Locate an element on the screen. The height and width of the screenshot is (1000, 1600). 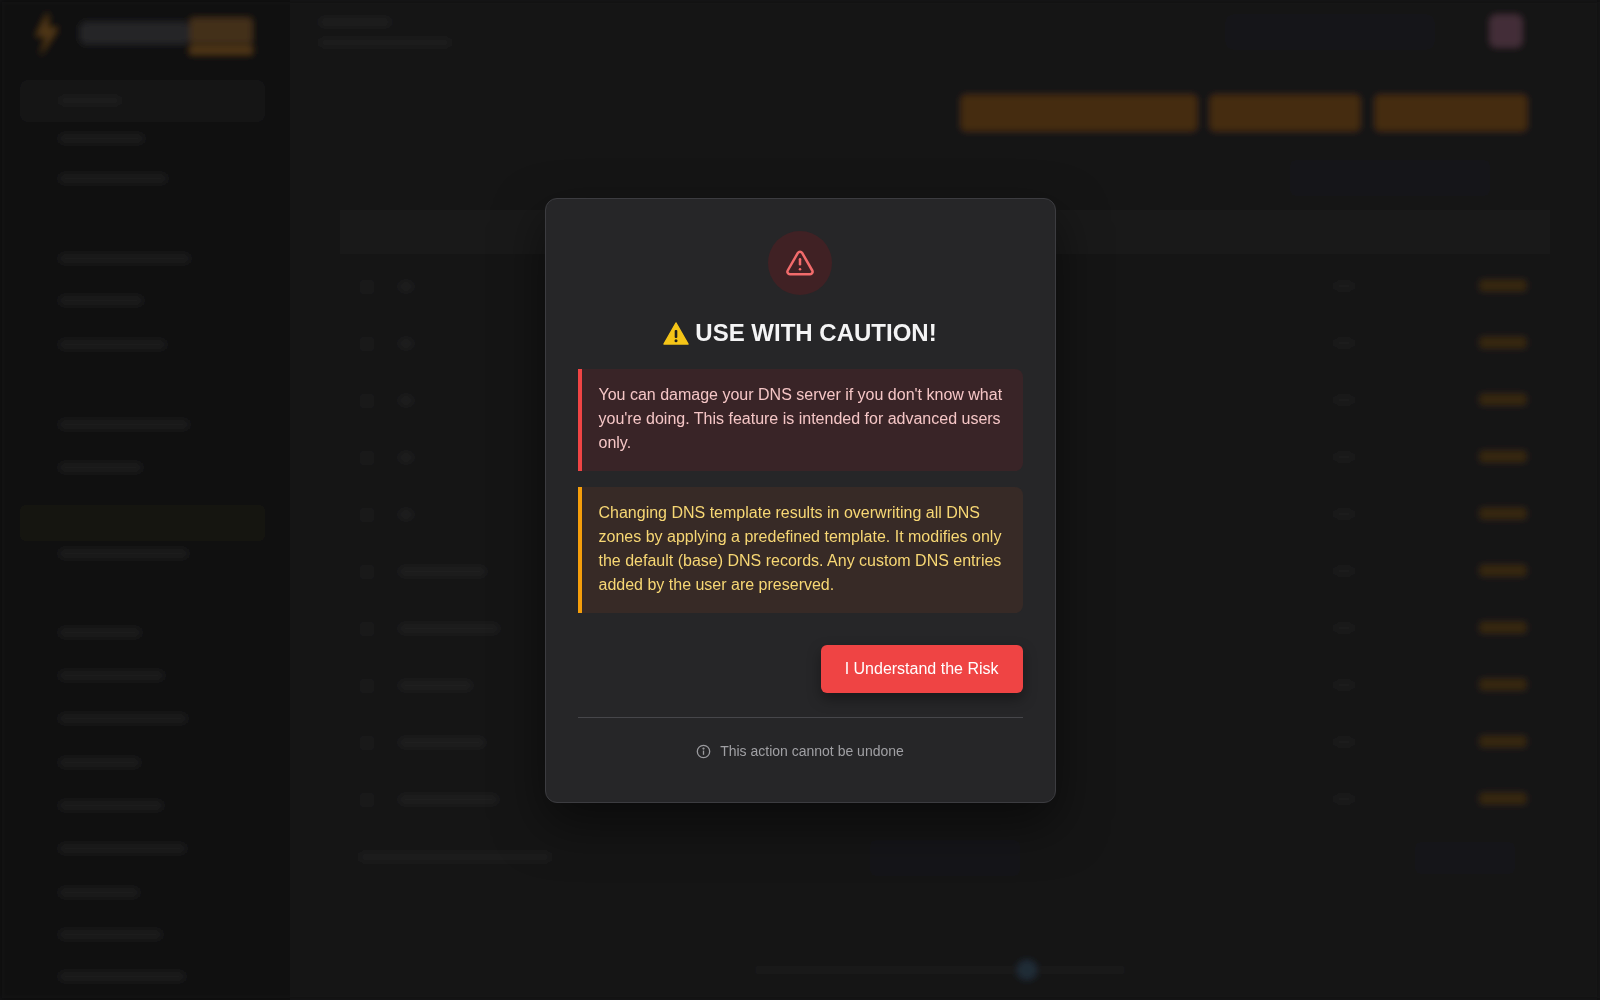
info-icon is located at coordinates (704, 751).